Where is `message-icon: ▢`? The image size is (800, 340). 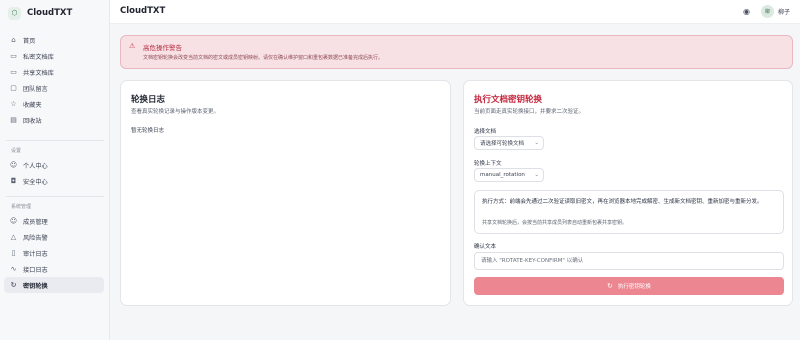
message-icon: ▢ is located at coordinates (13, 88).